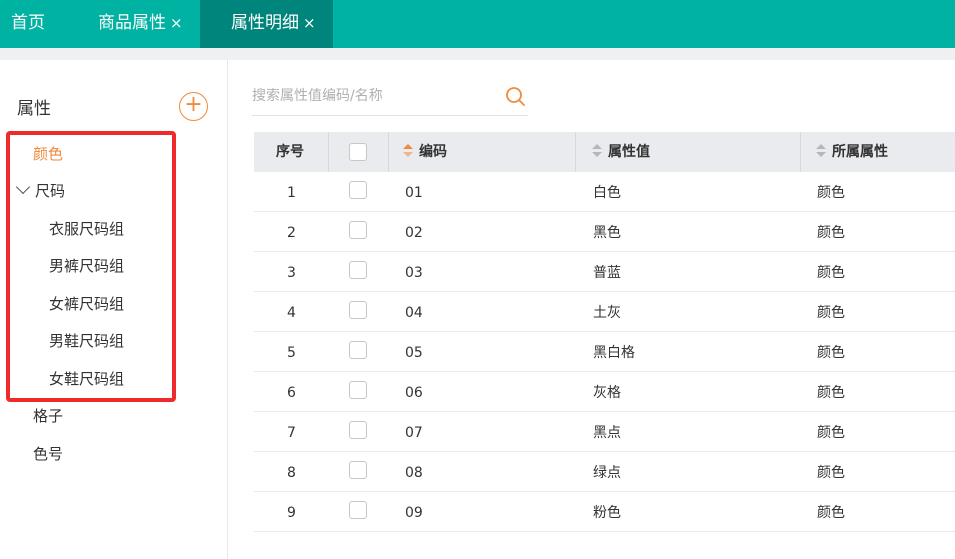 The image size is (955, 559). I want to click on cell-index: 7, so click(291, 433).